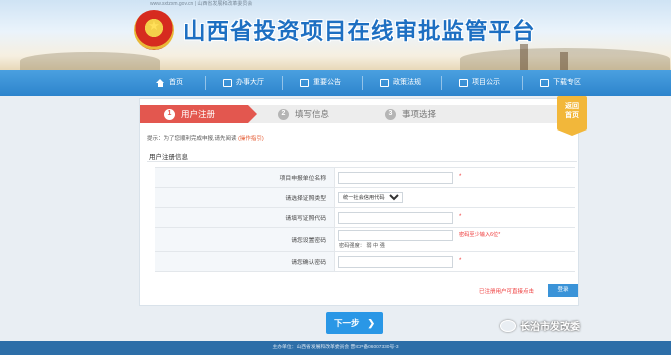 This screenshot has height=355, width=671. I want to click on login-button: 登录, so click(563, 290).